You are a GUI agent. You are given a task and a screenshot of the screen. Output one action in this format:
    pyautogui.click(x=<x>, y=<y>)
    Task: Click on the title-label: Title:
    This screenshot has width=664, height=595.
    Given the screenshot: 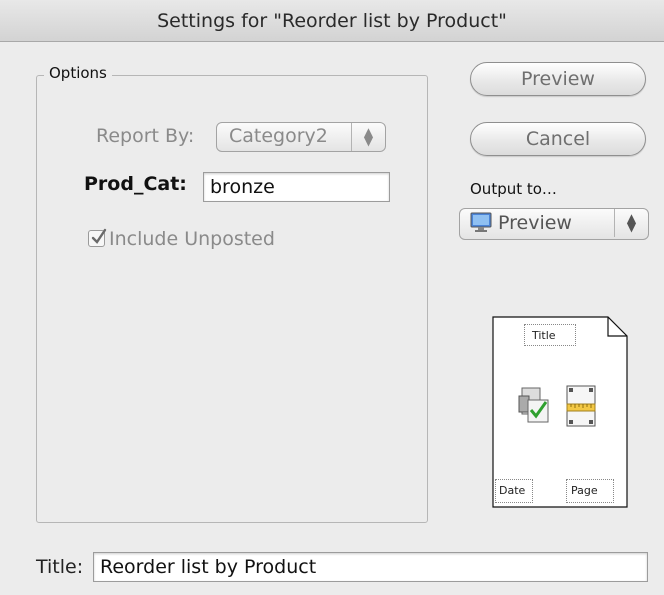 What is the action you would take?
    pyautogui.click(x=60, y=567)
    